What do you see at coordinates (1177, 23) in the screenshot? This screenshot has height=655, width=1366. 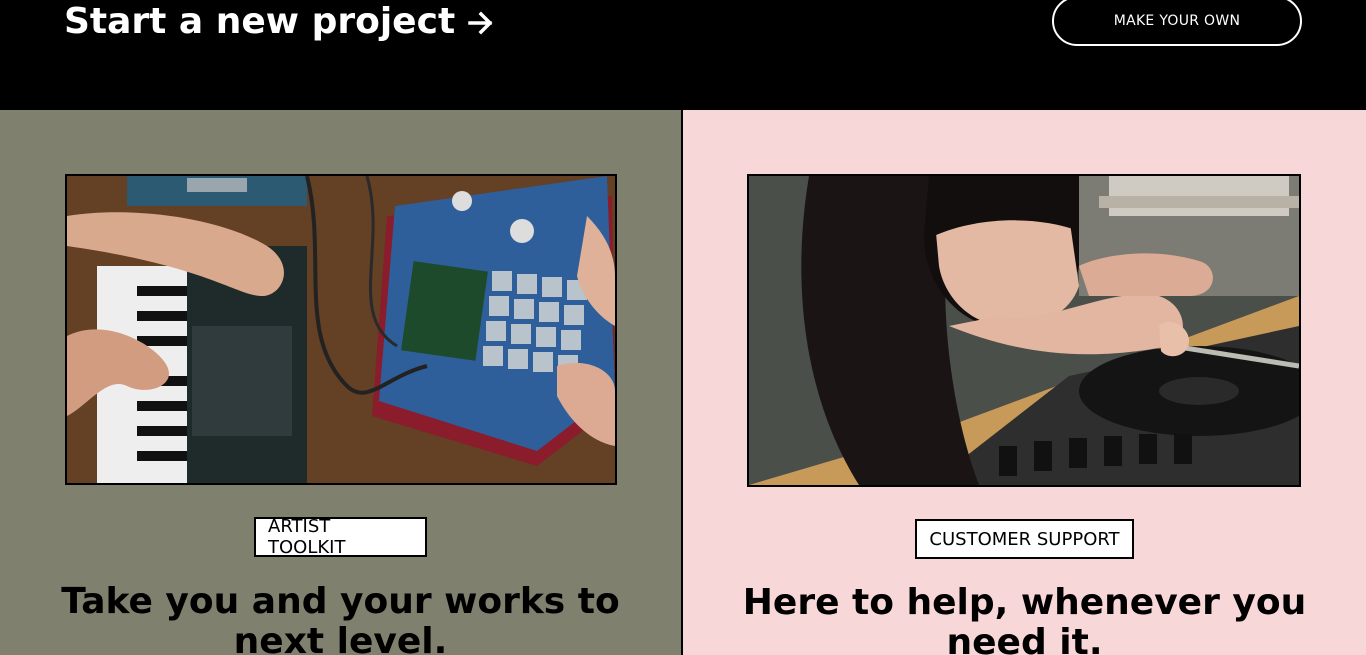 I see `make-your-own-button: MAKE YOUR OWN` at bounding box center [1177, 23].